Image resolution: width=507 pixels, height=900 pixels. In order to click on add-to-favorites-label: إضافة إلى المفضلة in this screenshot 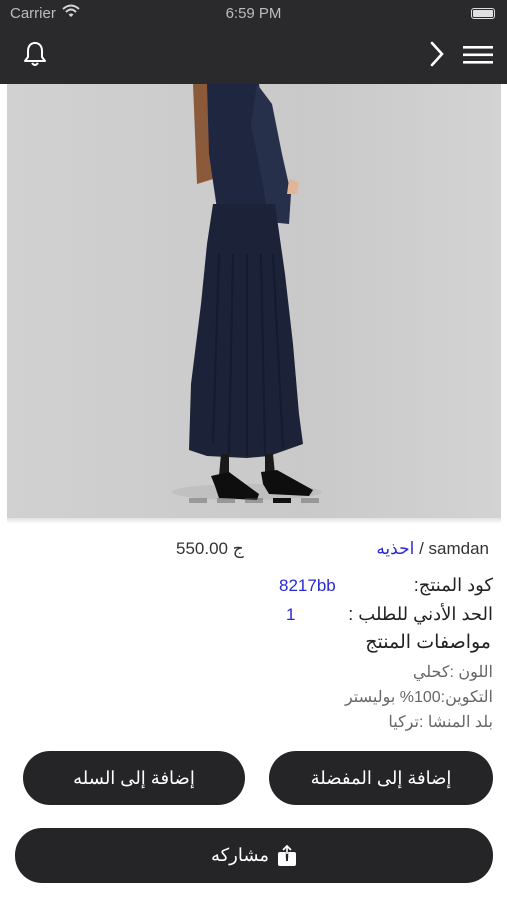, I will do `click(381, 777)`.